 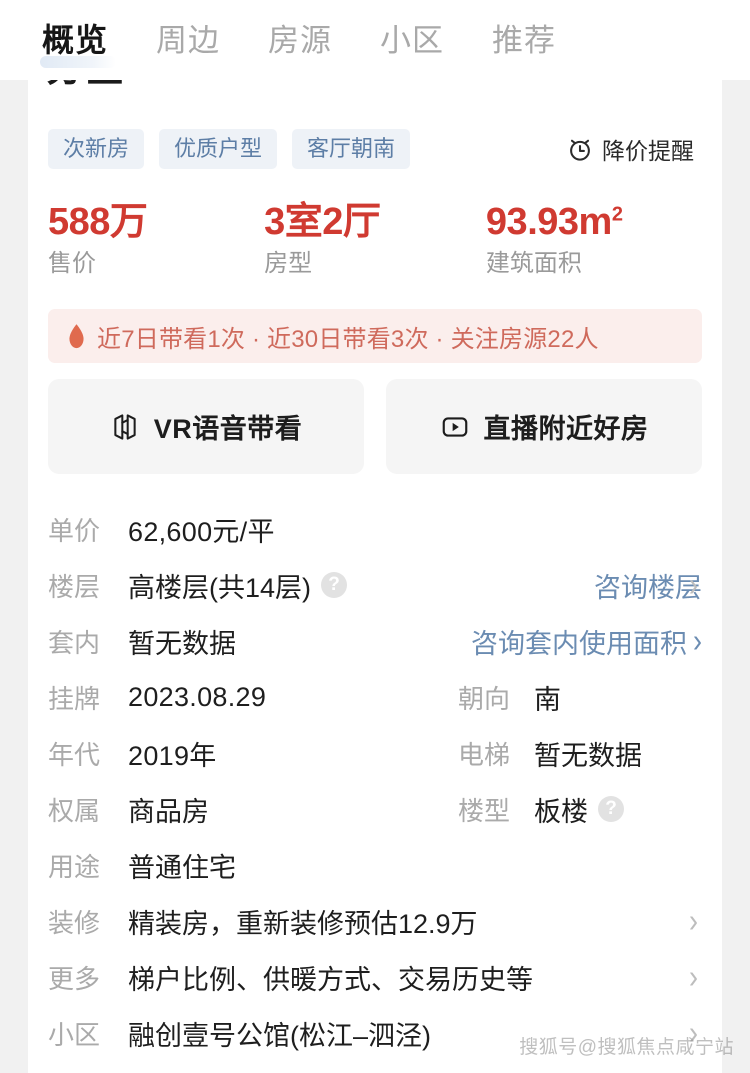 I want to click on detail-pair-orientation: 朝向 南, so click(x=509, y=697).